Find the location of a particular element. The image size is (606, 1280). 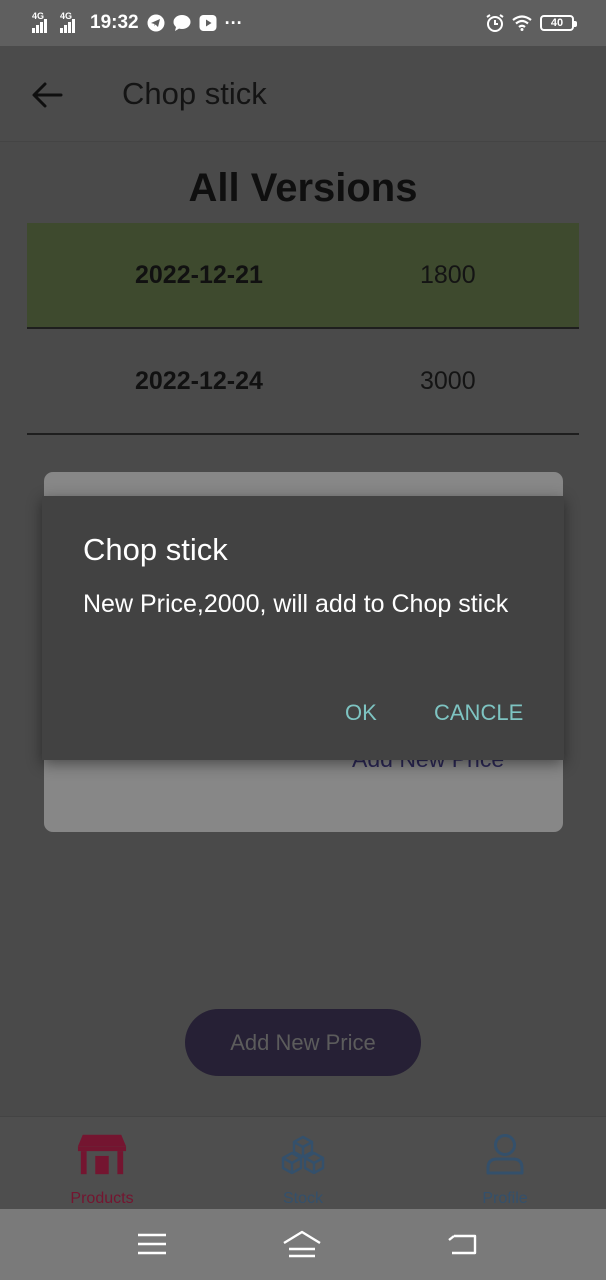

version-row-selected: 2022-12-21 1800 is located at coordinates (303, 276).